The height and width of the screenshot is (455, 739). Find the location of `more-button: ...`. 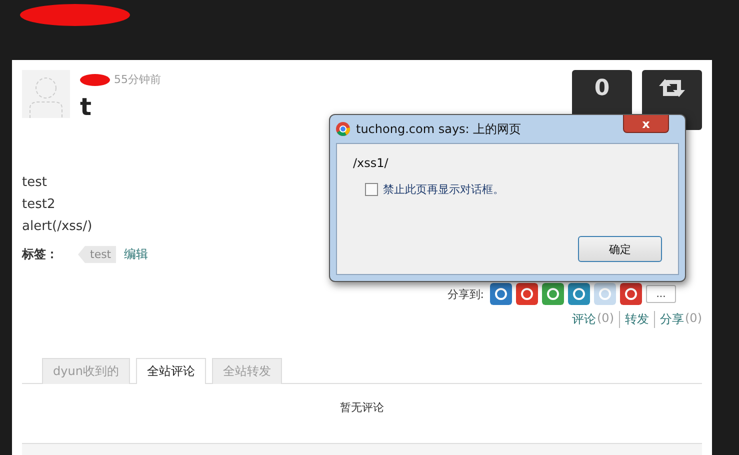

more-button: ... is located at coordinates (661, 294).